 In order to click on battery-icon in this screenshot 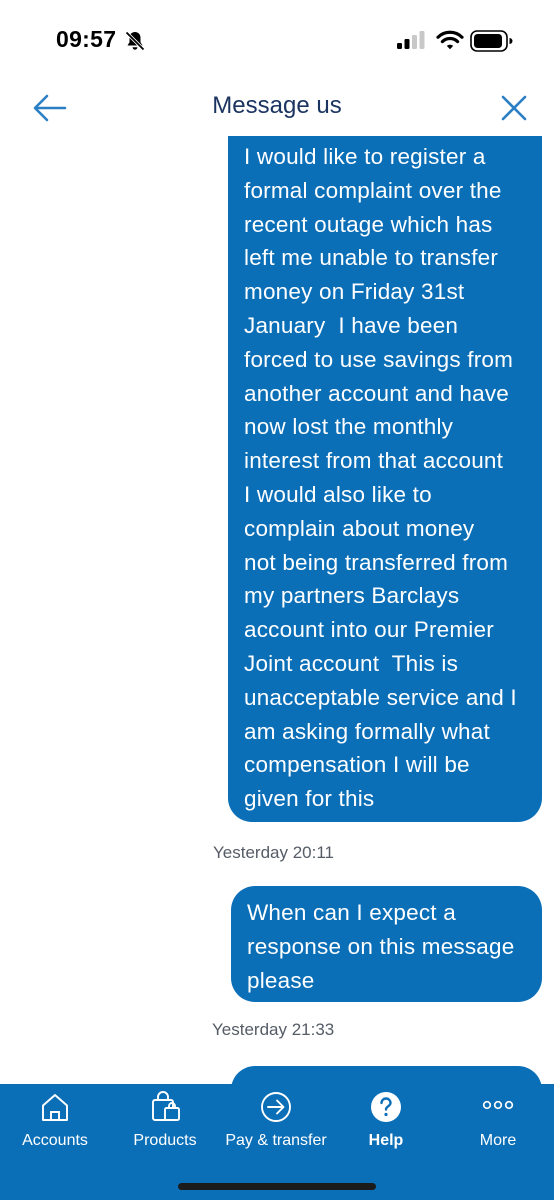, I will do `click(491, 41)`.